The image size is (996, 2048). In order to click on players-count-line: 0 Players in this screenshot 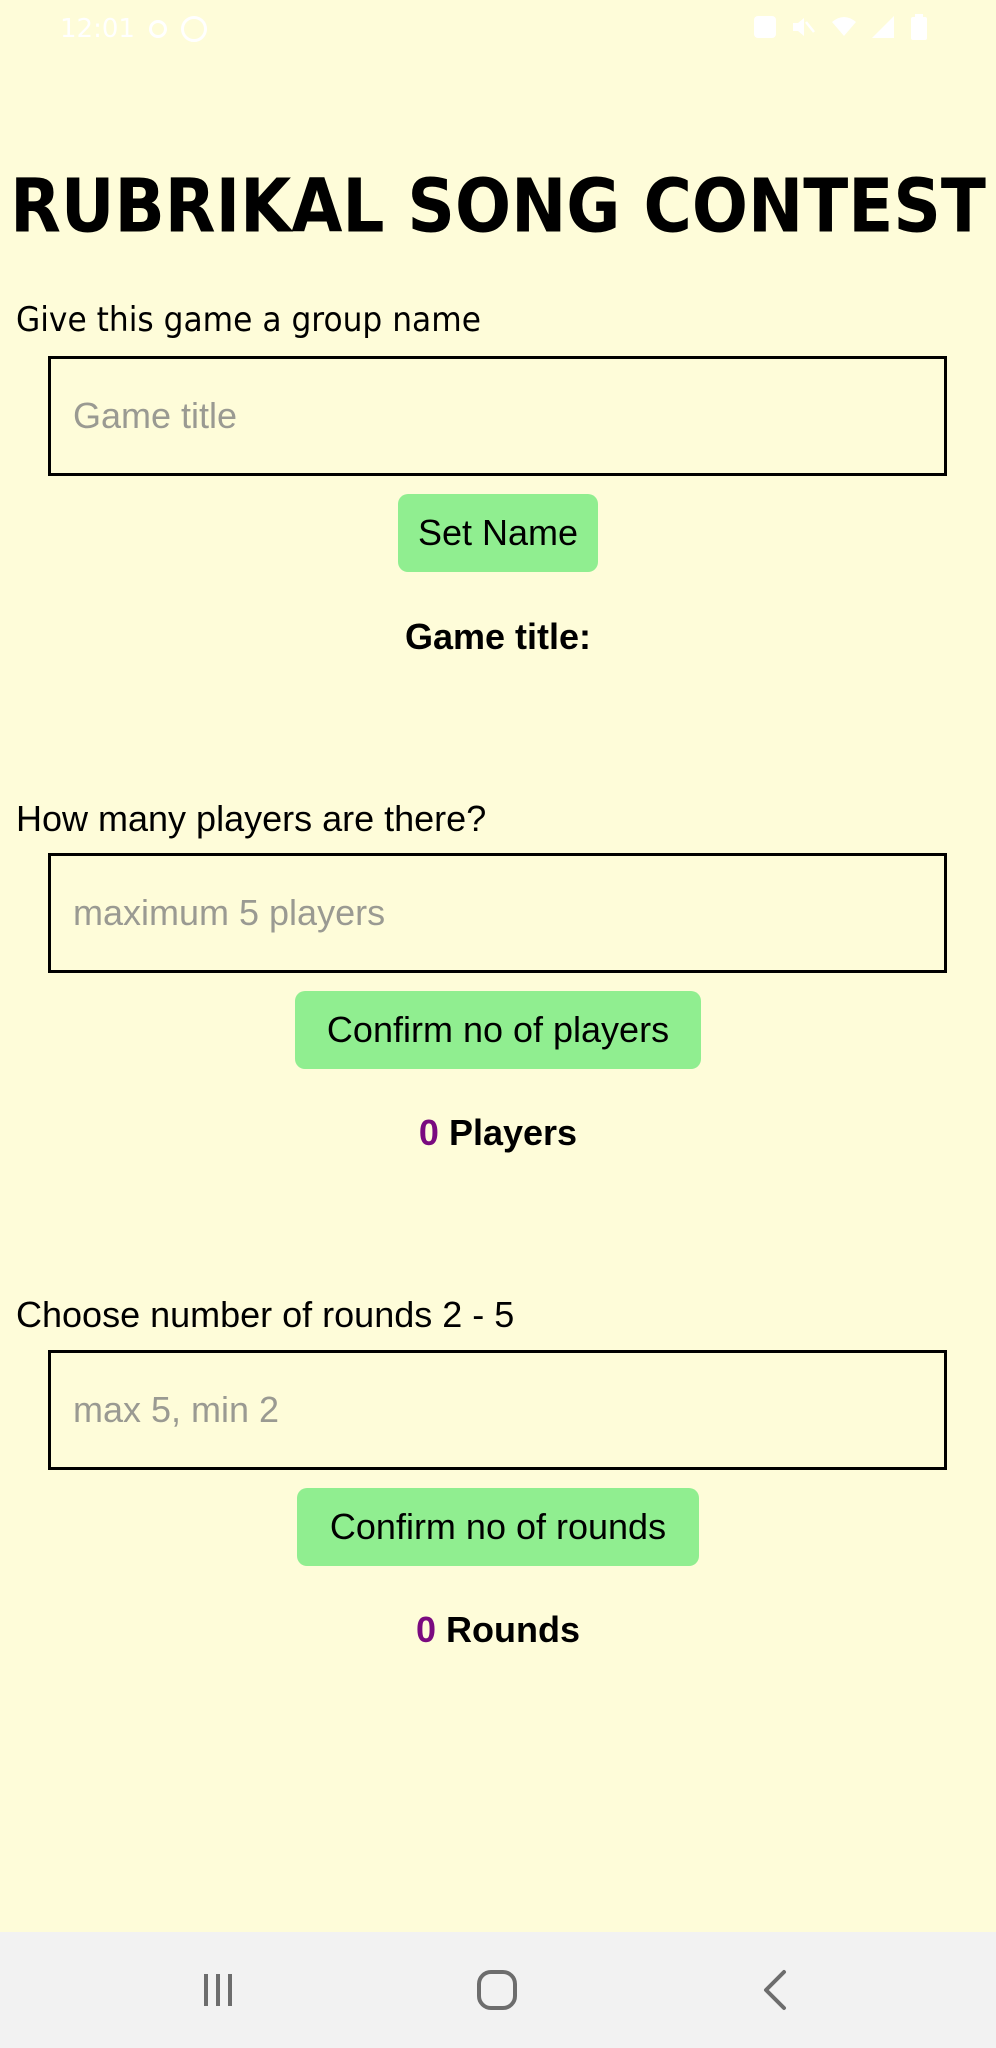, I will do `click(498, 1133)`.